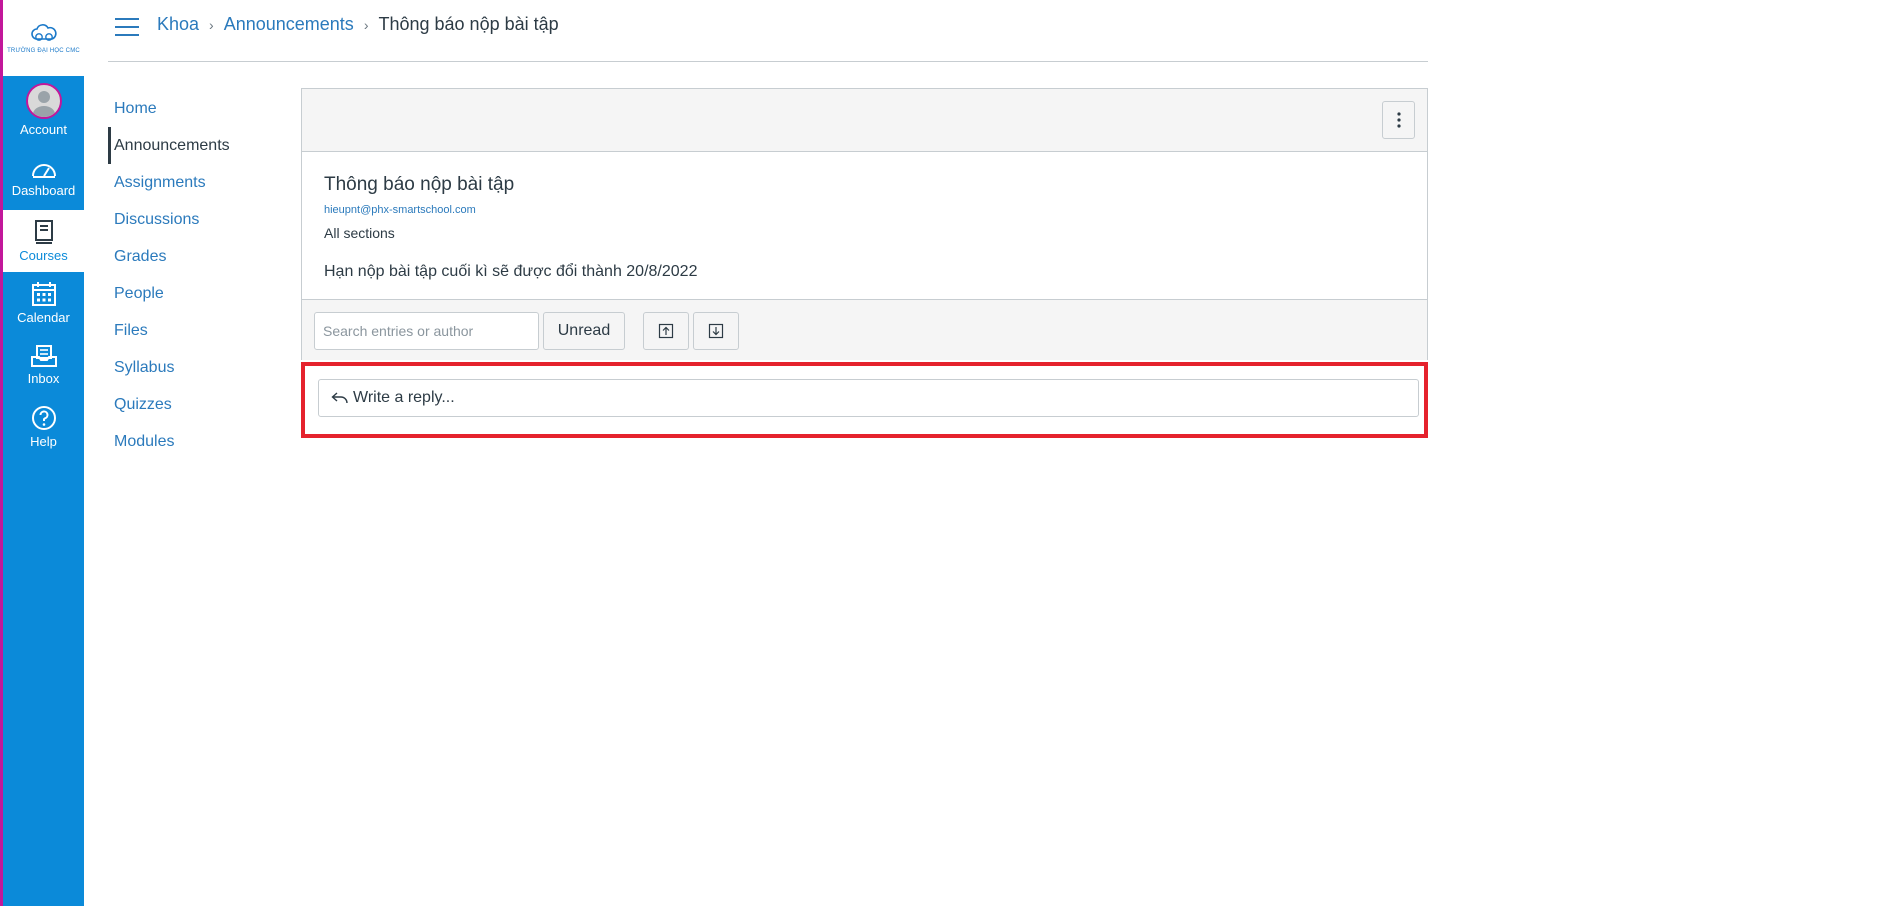 The width and height of the screenshot is (1901, 906). Describe the element at coordinates (584, 331) in the screenshot. I see `unread-filter-button: Unread` at that location.